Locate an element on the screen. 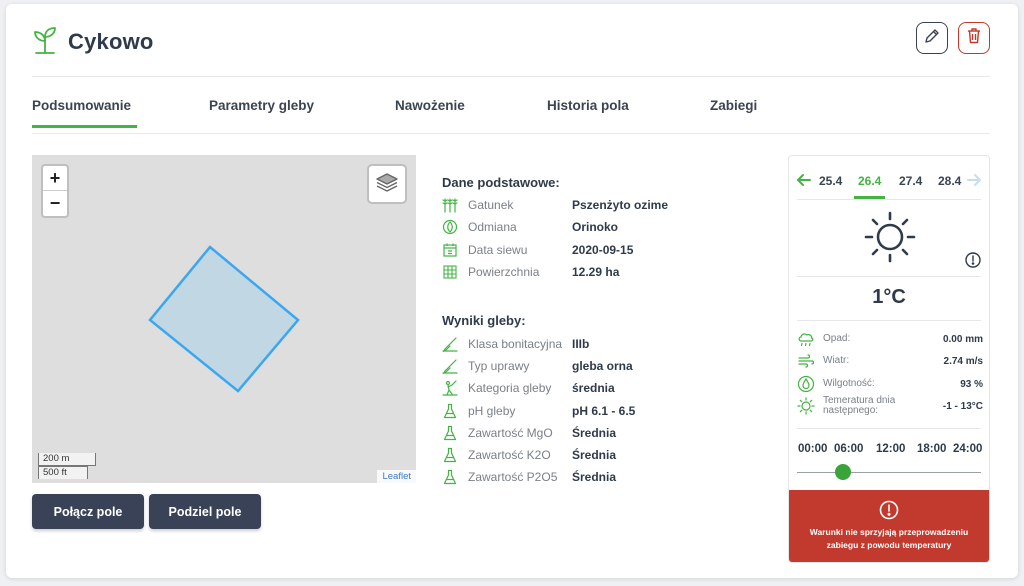 The width and height of the screenshot is (1024, 586). soil-value: średnia is located at coordinates (593, 388).